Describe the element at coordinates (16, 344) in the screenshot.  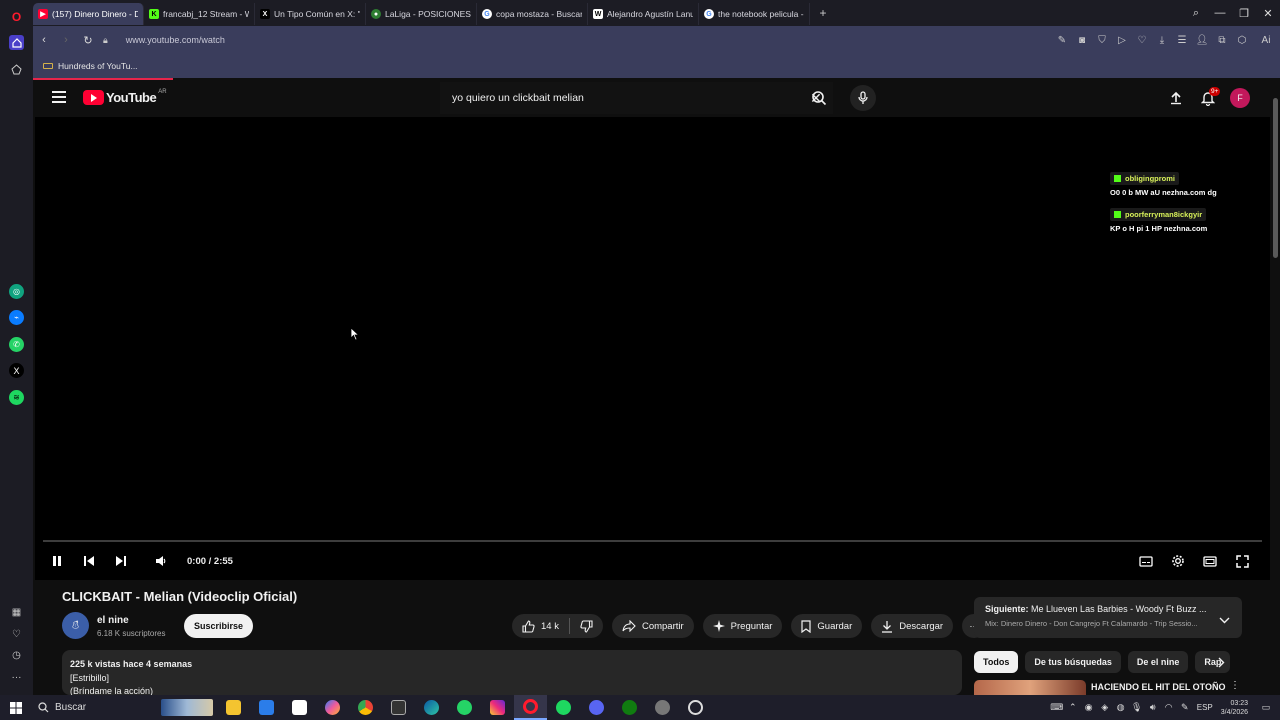
I see `whatsapp-icon: ✆` at that location.